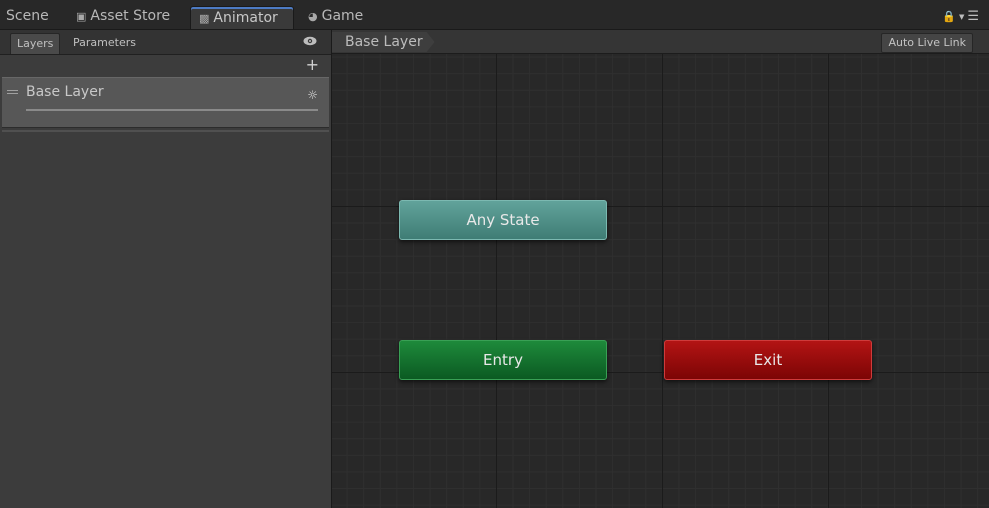 This screenshot has width=989, height=508. I want to click on auto-live-link-button: Auto Live Link, so click(927, 43).